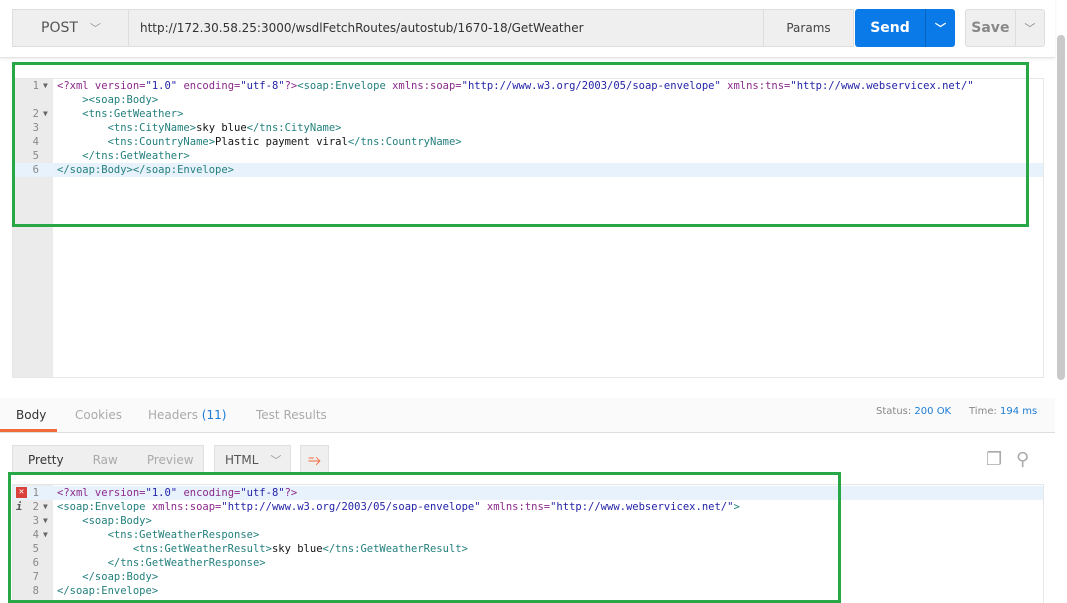  I want to click on code-token-tag: <tns:GetWeatherResult>, so click(164, 549).